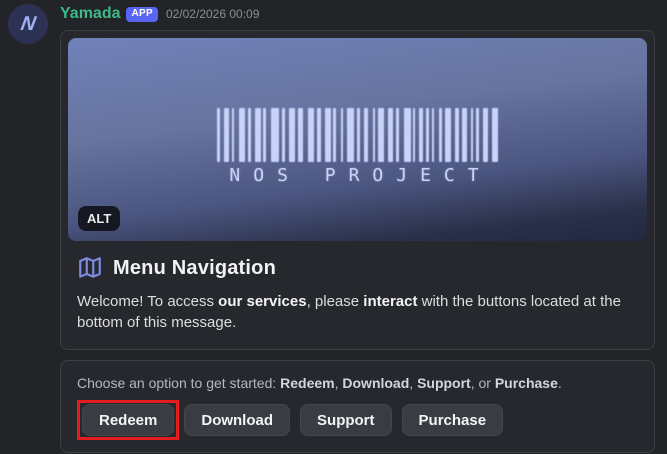  I want to click on alt-text-badge: ALT, so click(99, 218).